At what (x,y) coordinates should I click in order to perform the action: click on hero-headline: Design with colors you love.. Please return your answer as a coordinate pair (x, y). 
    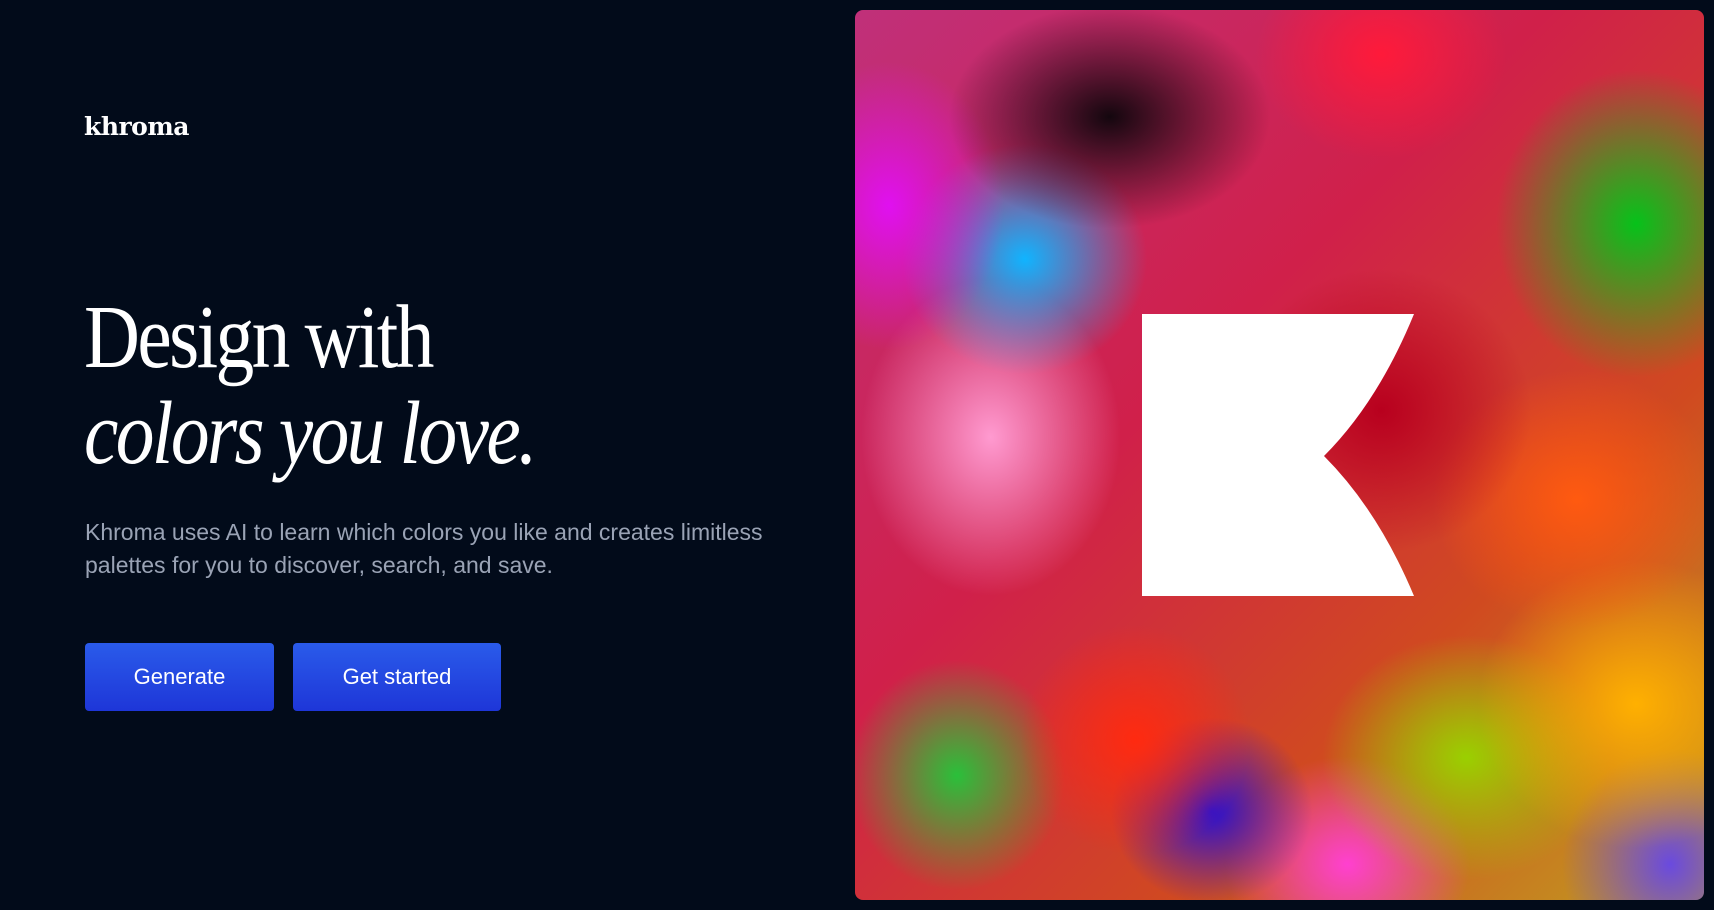
    Looking at the image, I should click on (346, 386).